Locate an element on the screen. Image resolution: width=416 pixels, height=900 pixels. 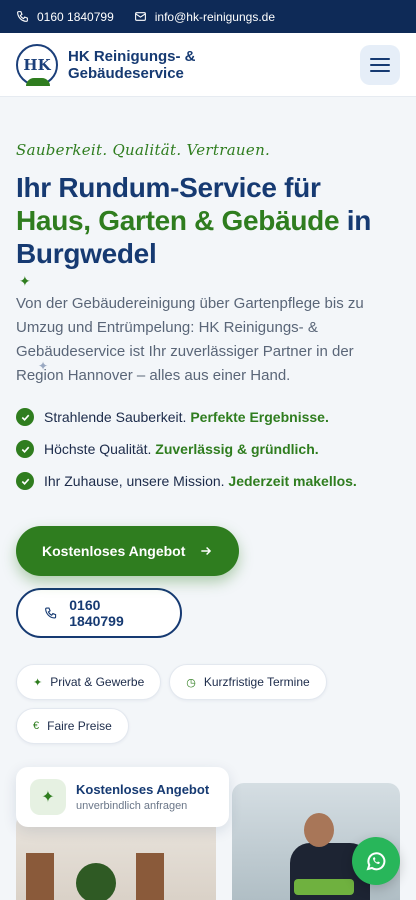
brand-name-line2: Gebäudeservice is located at coordinates (126, 73).